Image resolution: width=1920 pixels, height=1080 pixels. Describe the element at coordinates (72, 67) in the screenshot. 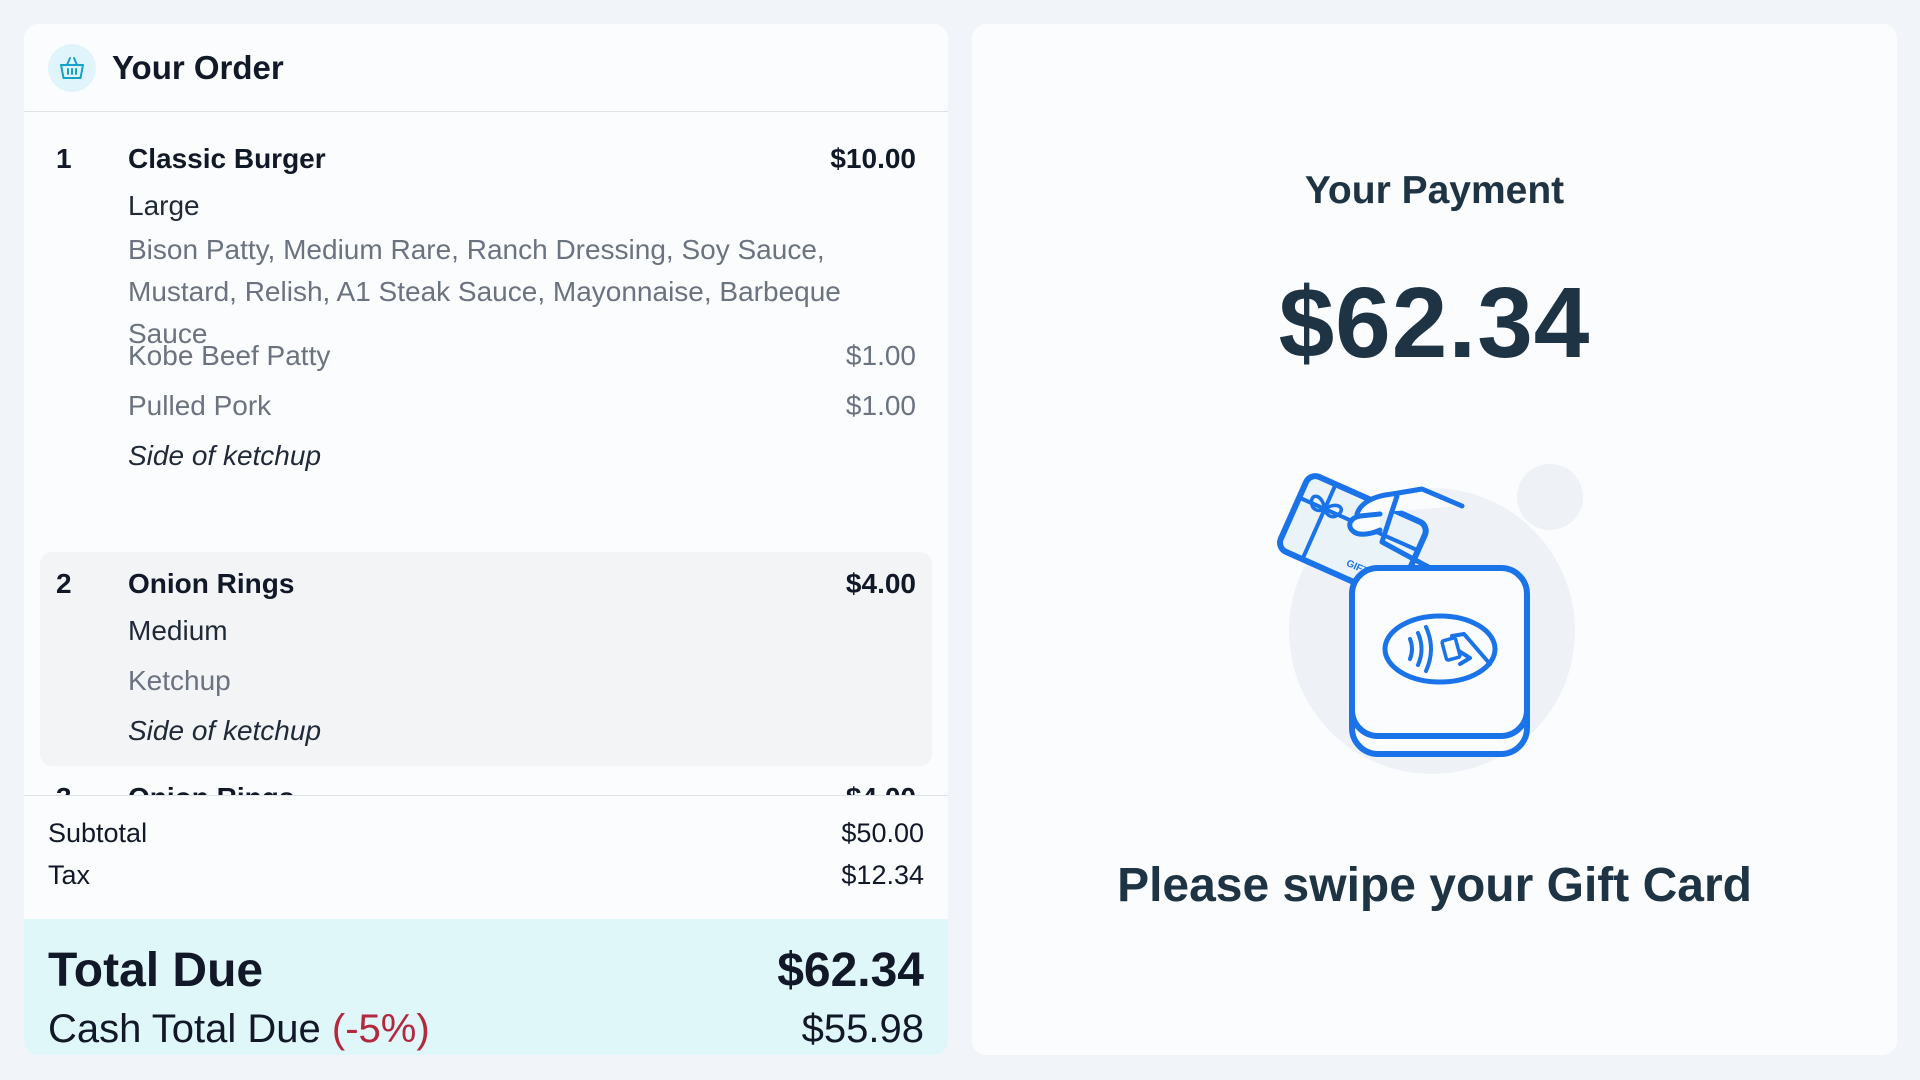

I see `basket-icon` at that location.